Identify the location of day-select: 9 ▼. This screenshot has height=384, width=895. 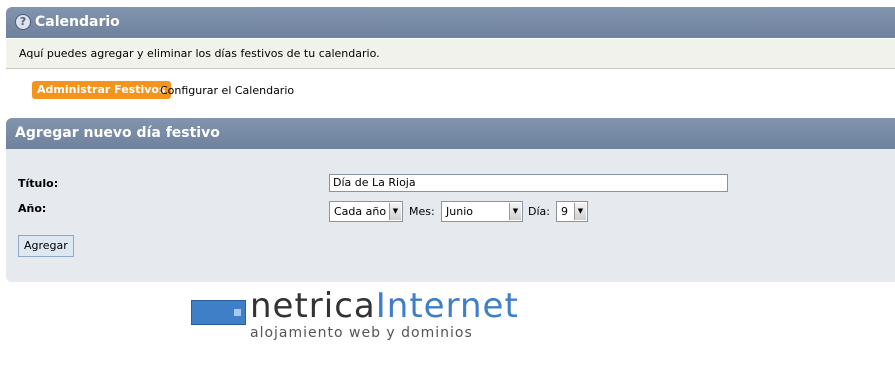
(572, 211).